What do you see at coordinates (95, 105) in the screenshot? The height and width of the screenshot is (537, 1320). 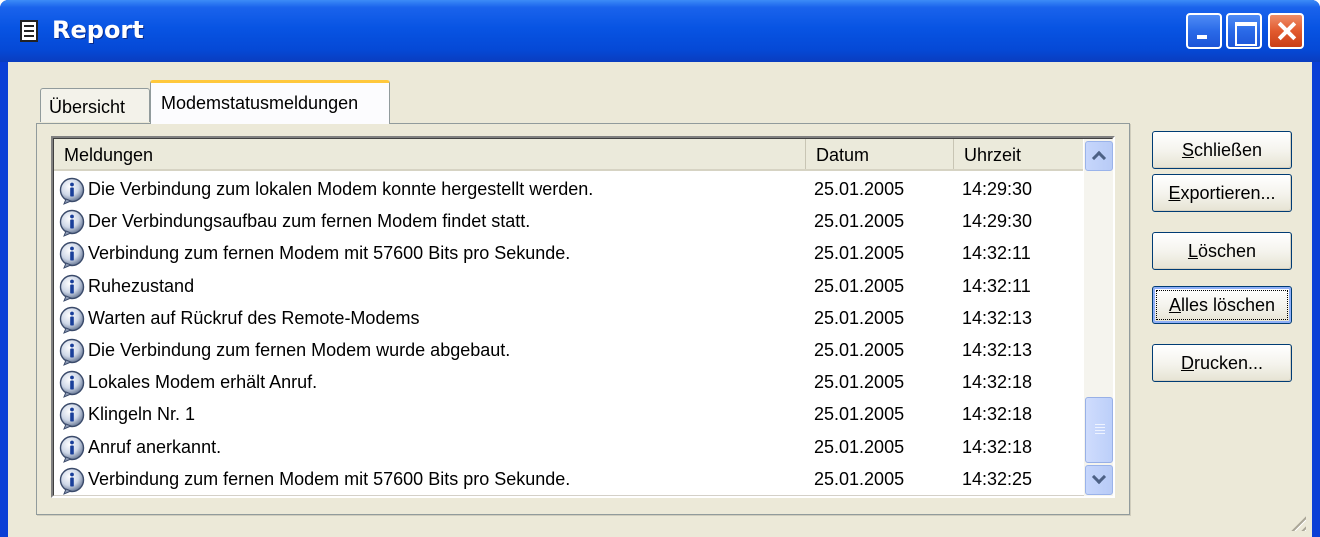 I see `tab-uebersicht: Übersicht` at bounding box center [95, 105].